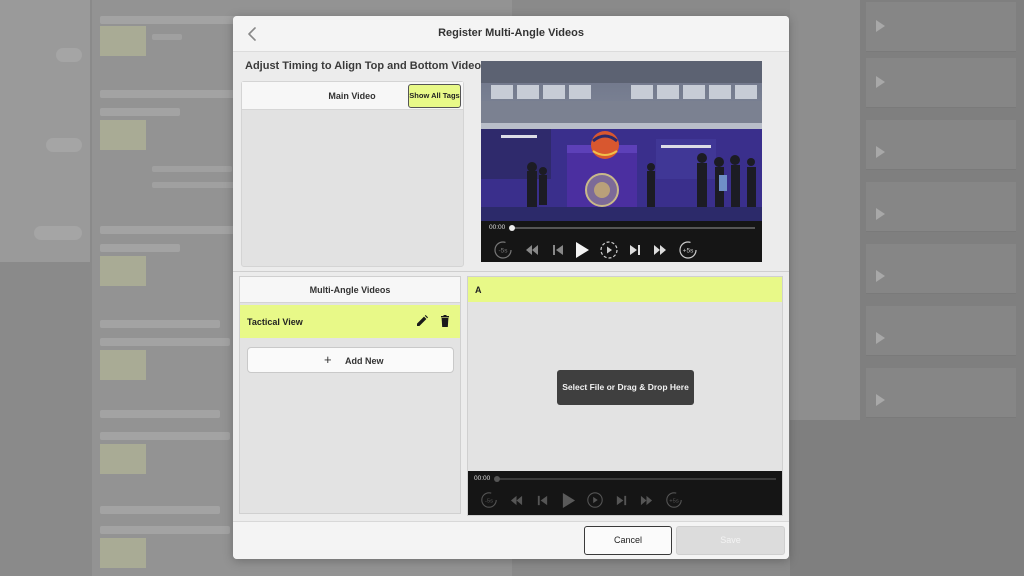 The height and width of the screenshot is (576, 1024). I want to click on main-video-label: Main Video, so click(352, 96).